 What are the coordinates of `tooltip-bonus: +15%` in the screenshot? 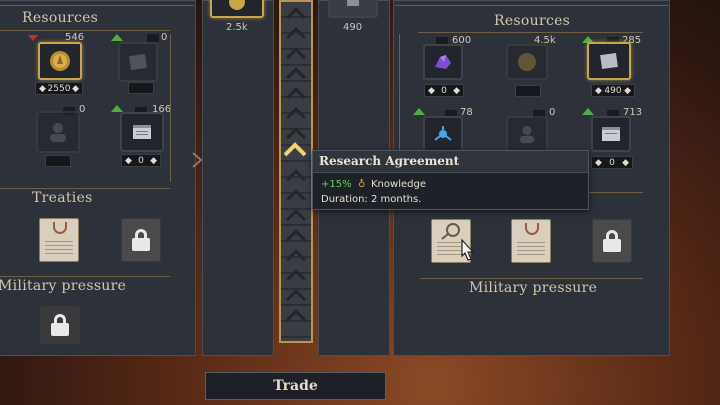 It's located at (336, 184).